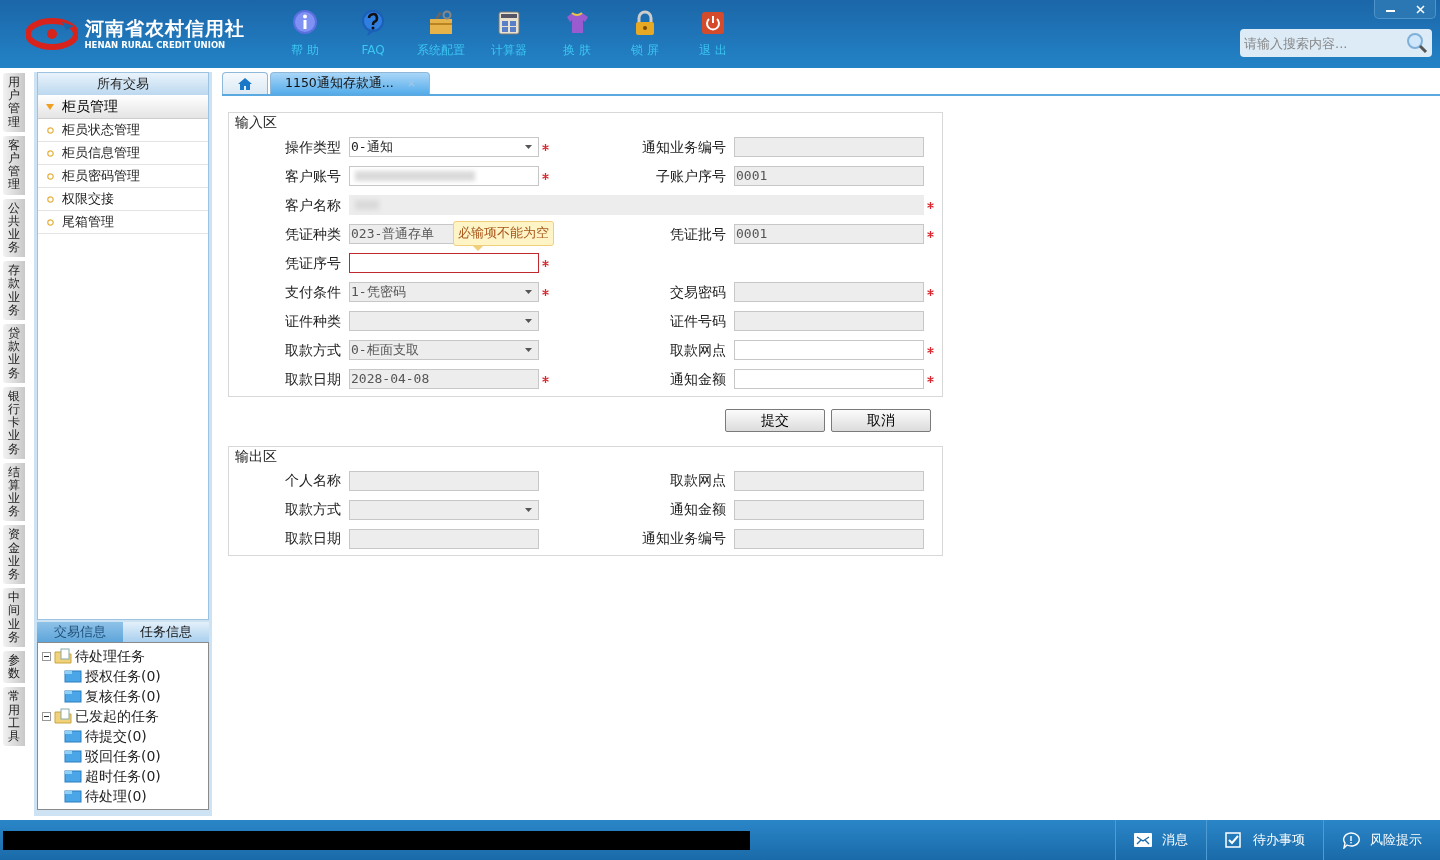 The image size is (1440, 860). What do you see at coordinates (14, 165) in the screenshot?
I see `side-tab: 客户管理` at bounding box center [14, 165].